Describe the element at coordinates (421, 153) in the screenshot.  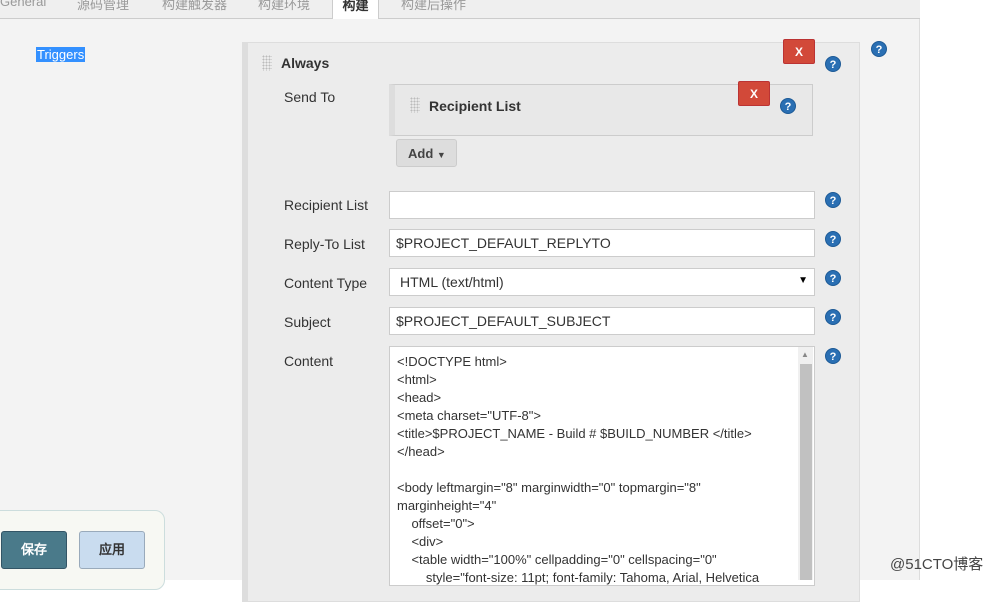
I see `add-label: Add` at that location.